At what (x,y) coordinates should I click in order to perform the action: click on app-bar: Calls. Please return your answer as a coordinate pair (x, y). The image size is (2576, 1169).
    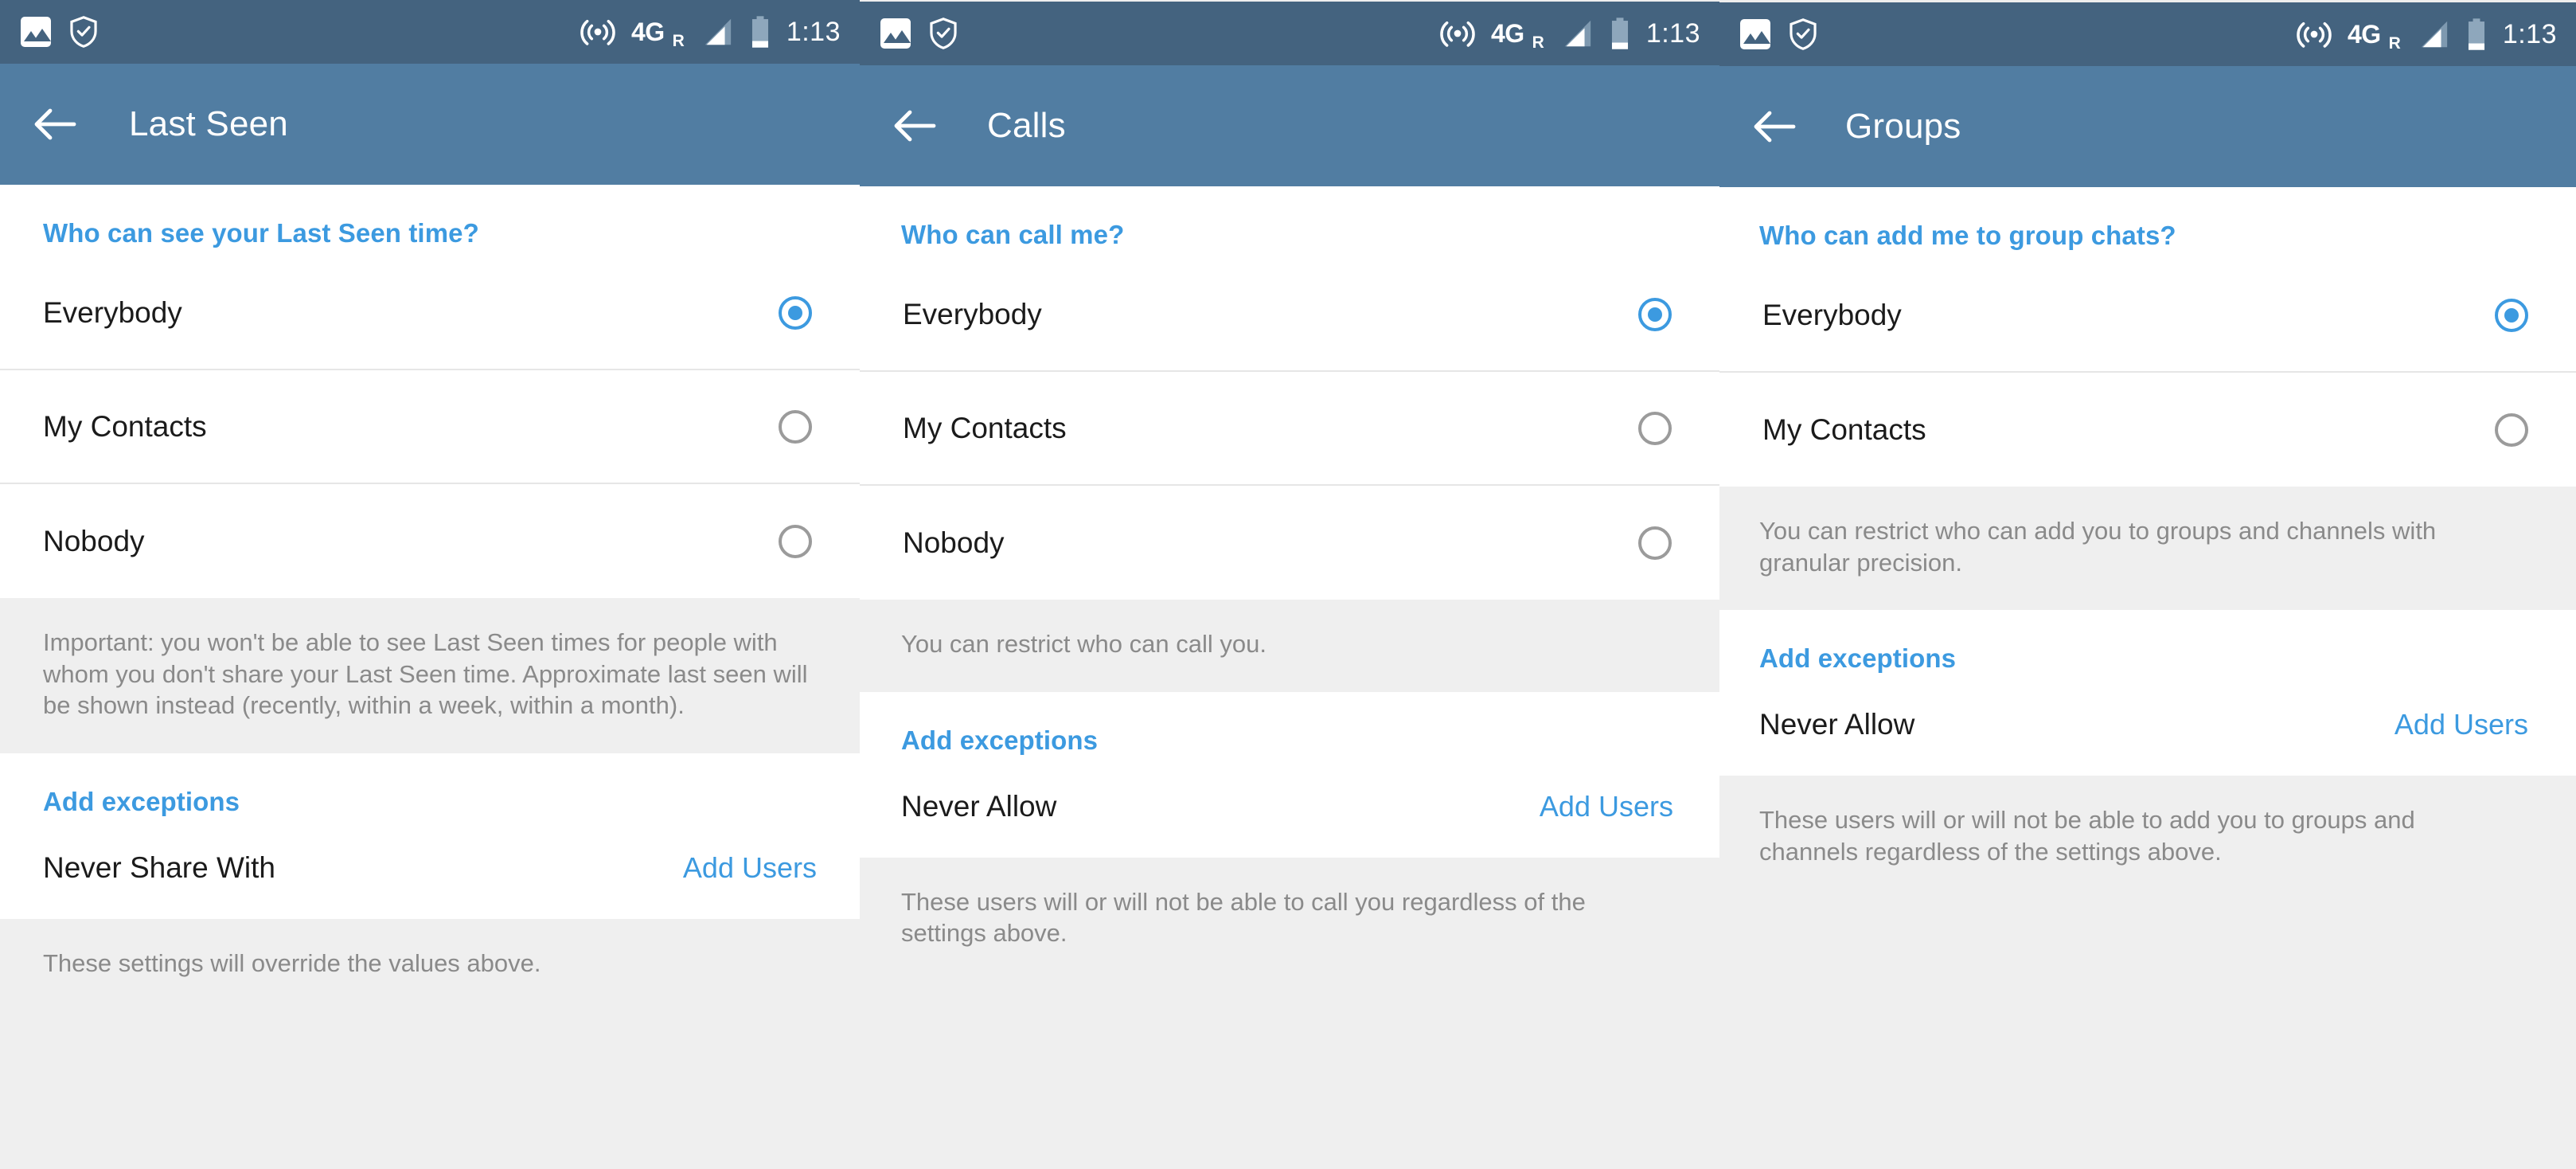
    Looking at the image, I should click on (1289, 126).